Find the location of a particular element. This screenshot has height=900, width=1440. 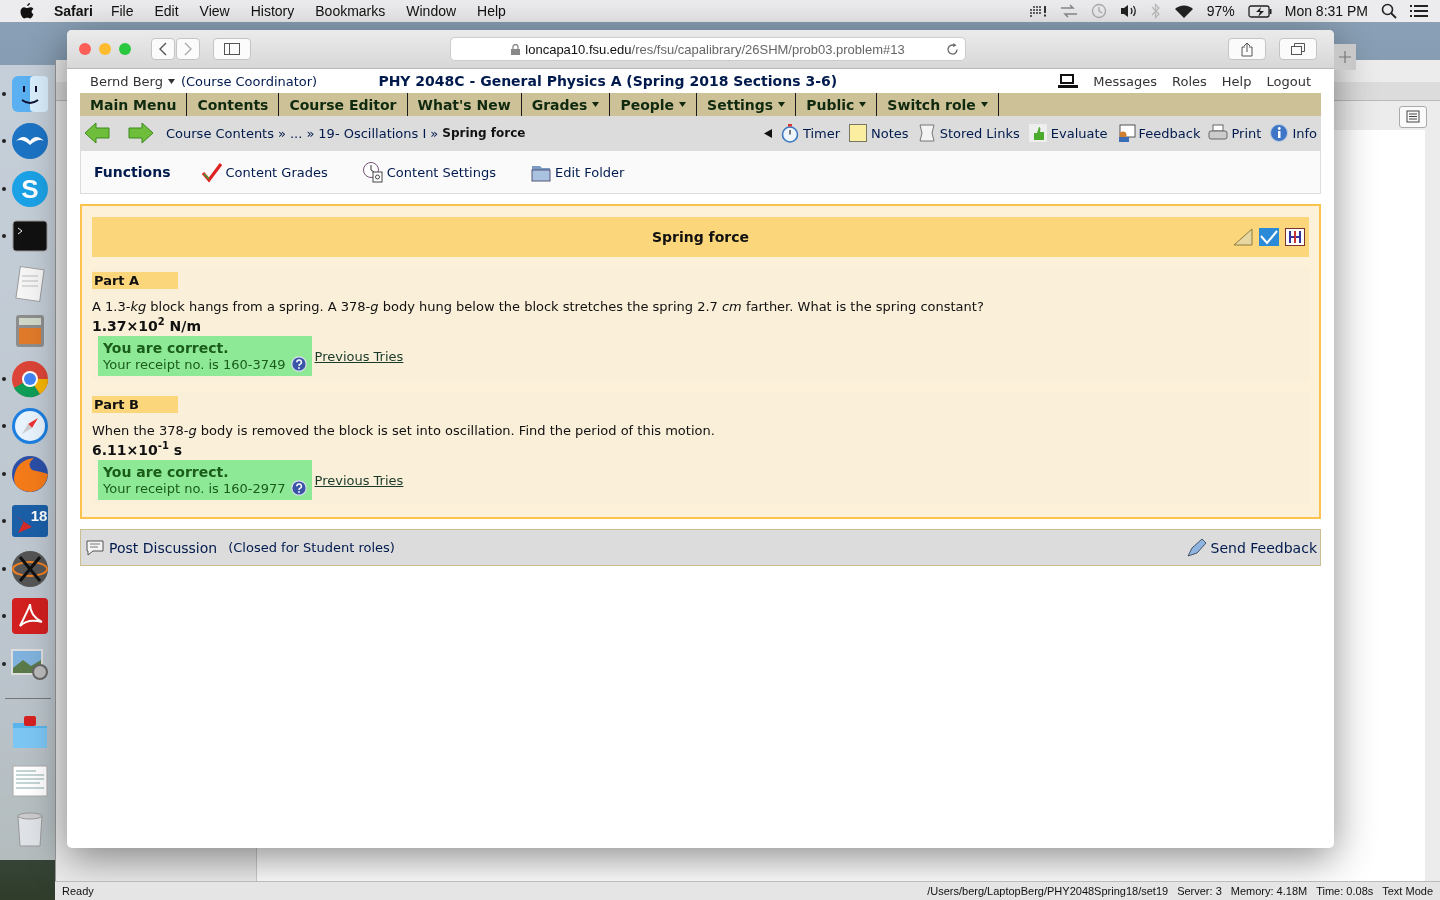

header-link: Help is located at coordinates (1236, 81).